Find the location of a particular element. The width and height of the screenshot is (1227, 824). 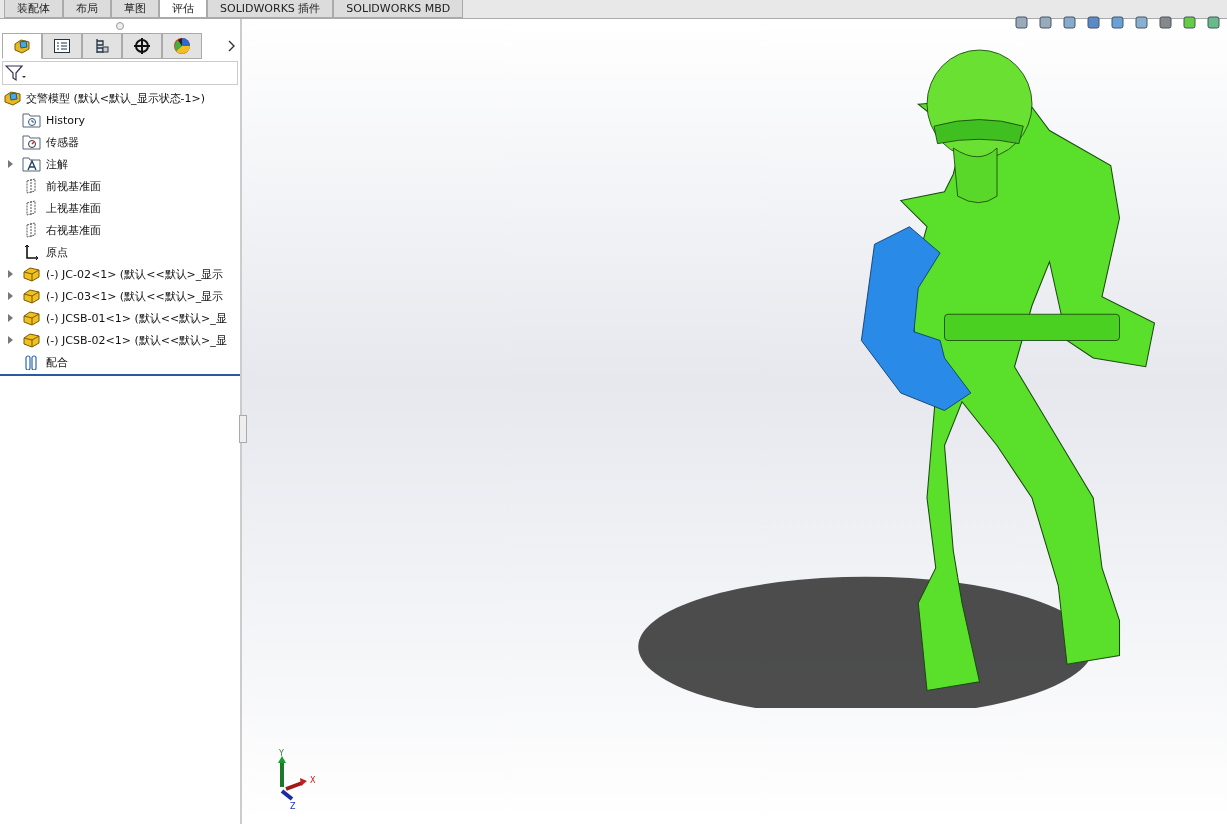

command-tab: 草图 is located at coordinates (135, 9).